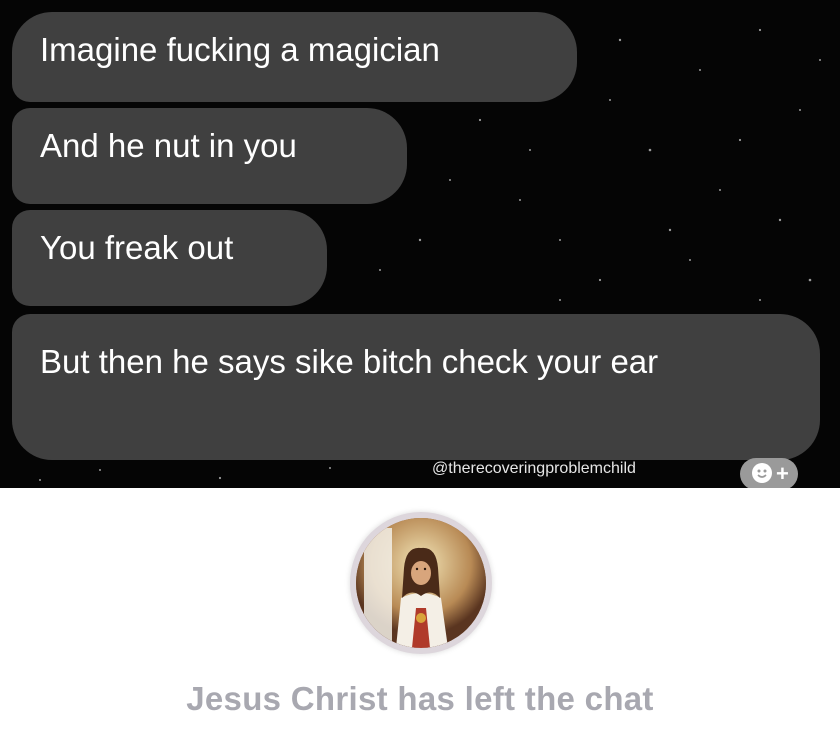 This screenshot has width=840, height=750. What do you see at coordinates (420, 698) in the screenshot?
I see `system-message-text: Jesus Christ has left the chat` at bounding box center [420, 698].